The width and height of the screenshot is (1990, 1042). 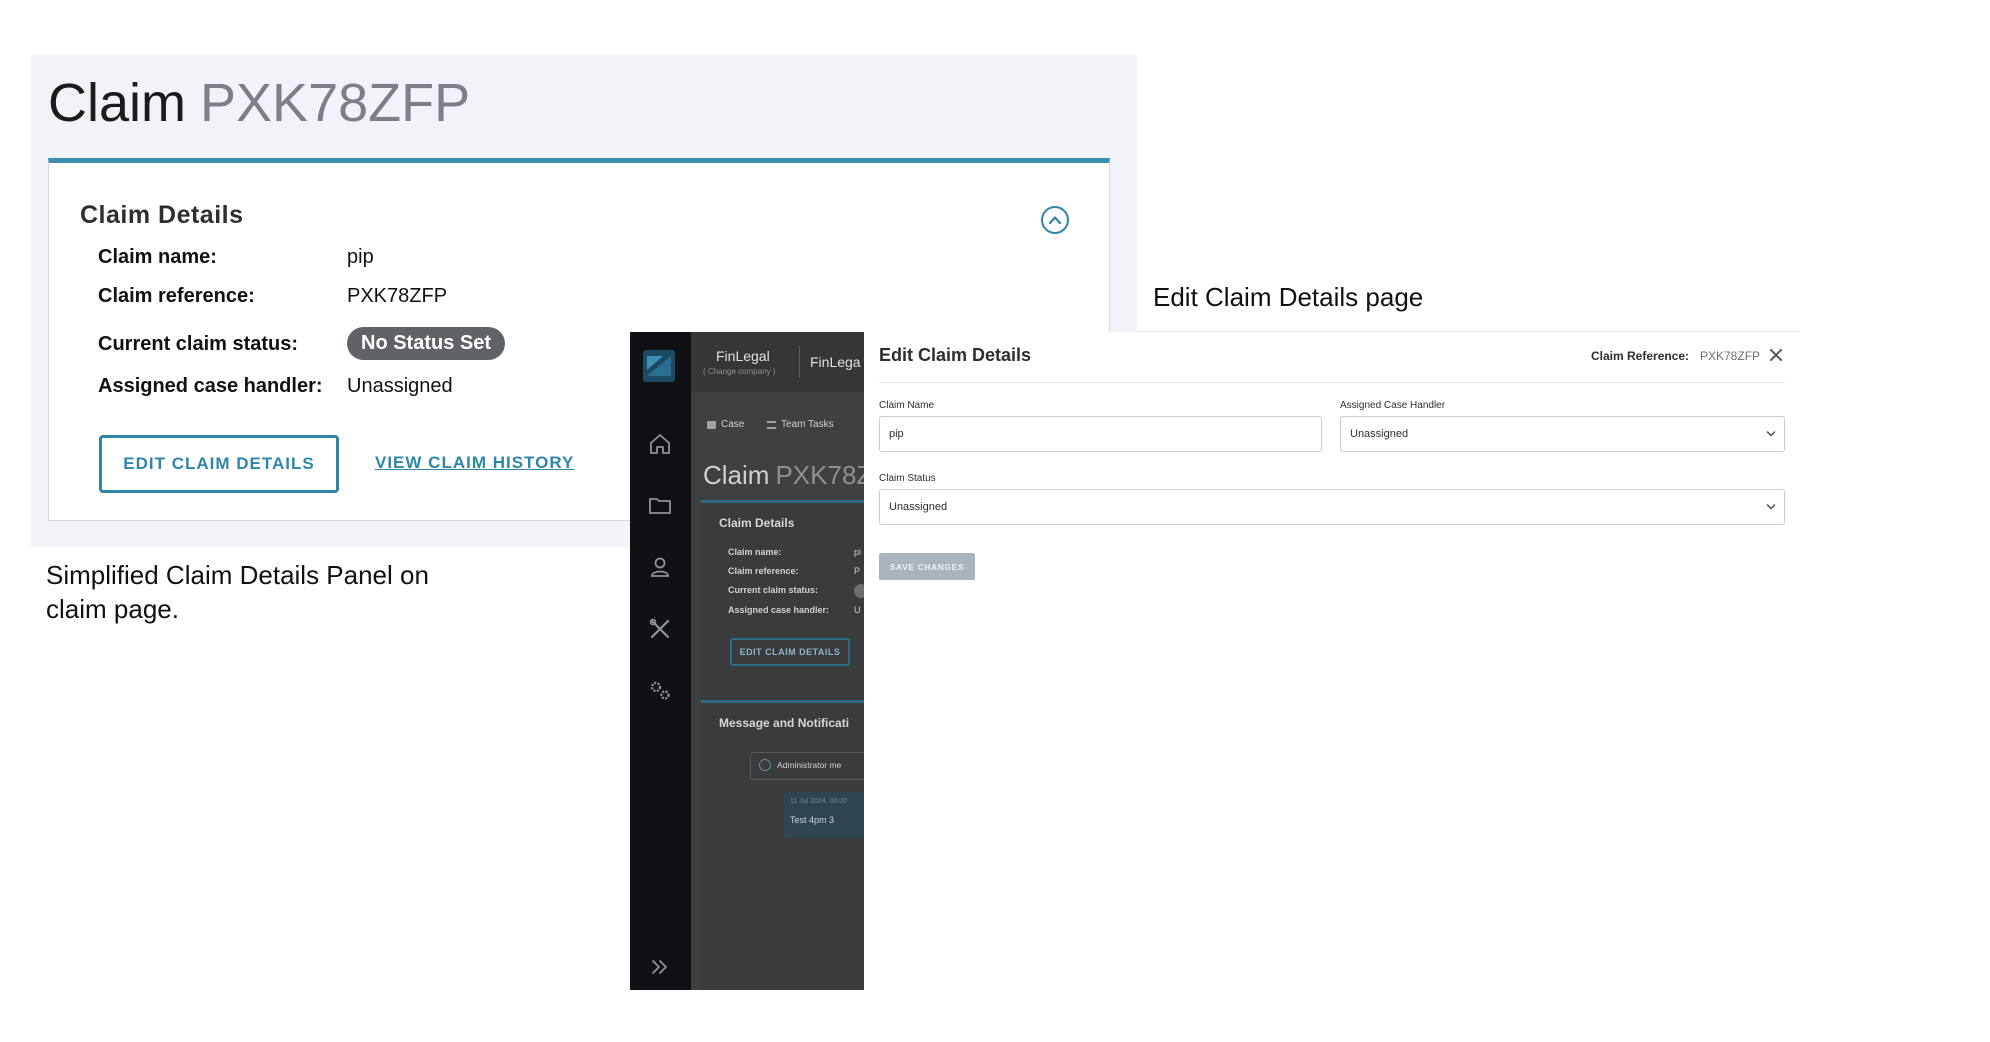 I want to click on change-company-link: ( Change company ), so click(x=739, y=371).